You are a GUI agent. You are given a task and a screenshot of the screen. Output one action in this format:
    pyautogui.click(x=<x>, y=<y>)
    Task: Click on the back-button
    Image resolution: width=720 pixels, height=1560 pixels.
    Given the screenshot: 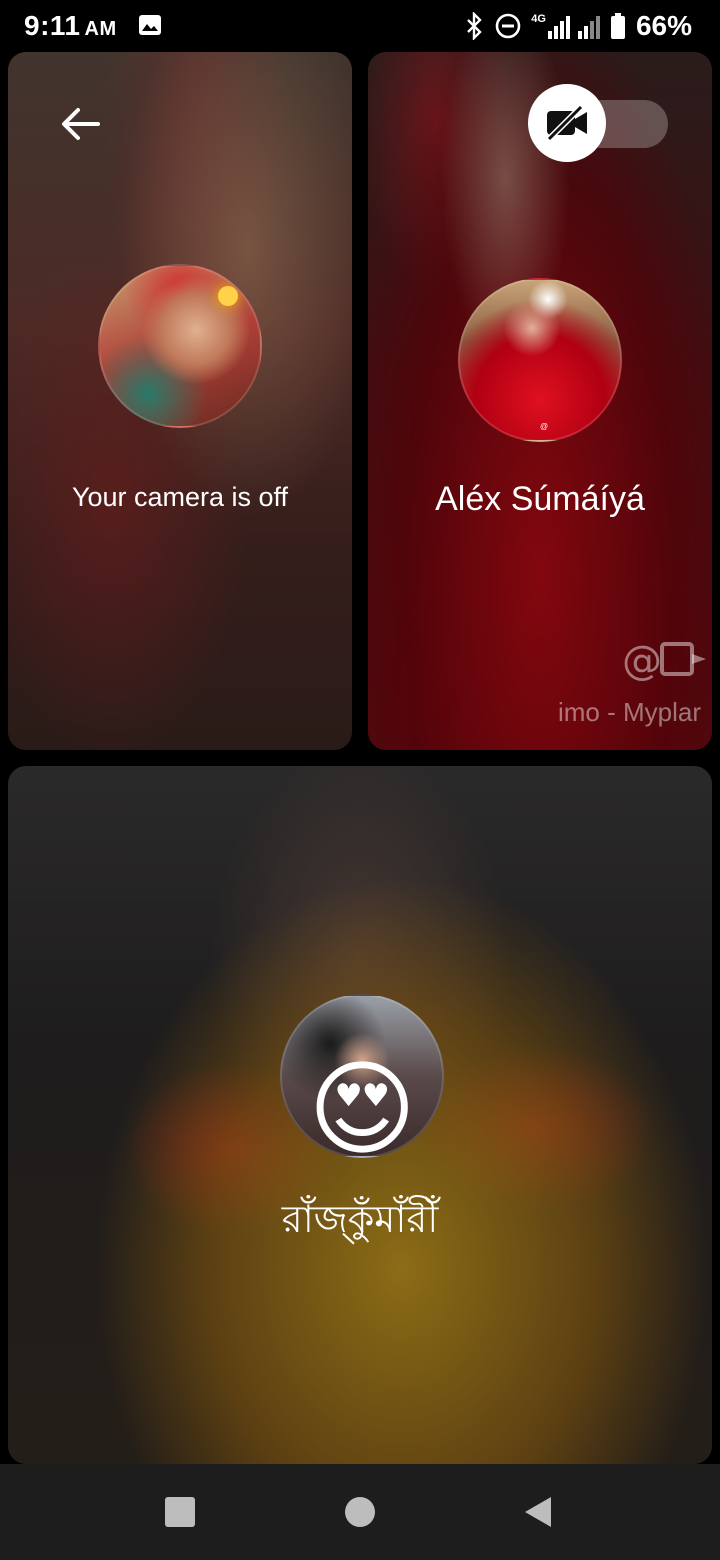 What is the action you would take?
    pyautogui.click(x=538, y=1512)
    